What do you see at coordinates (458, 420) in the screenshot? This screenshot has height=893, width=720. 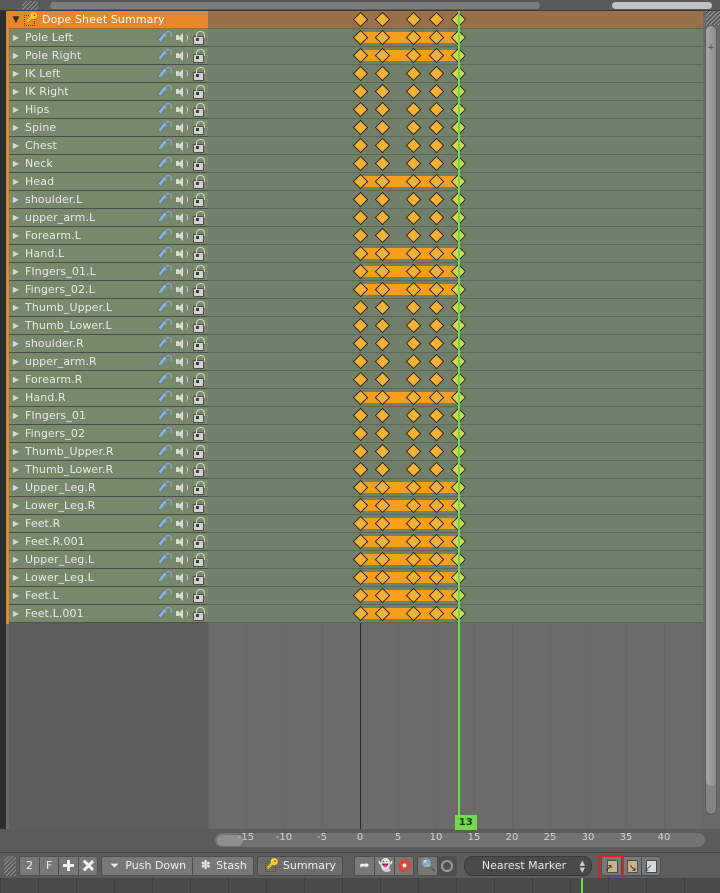 I see `playhead` at bounding box center [458, 420].